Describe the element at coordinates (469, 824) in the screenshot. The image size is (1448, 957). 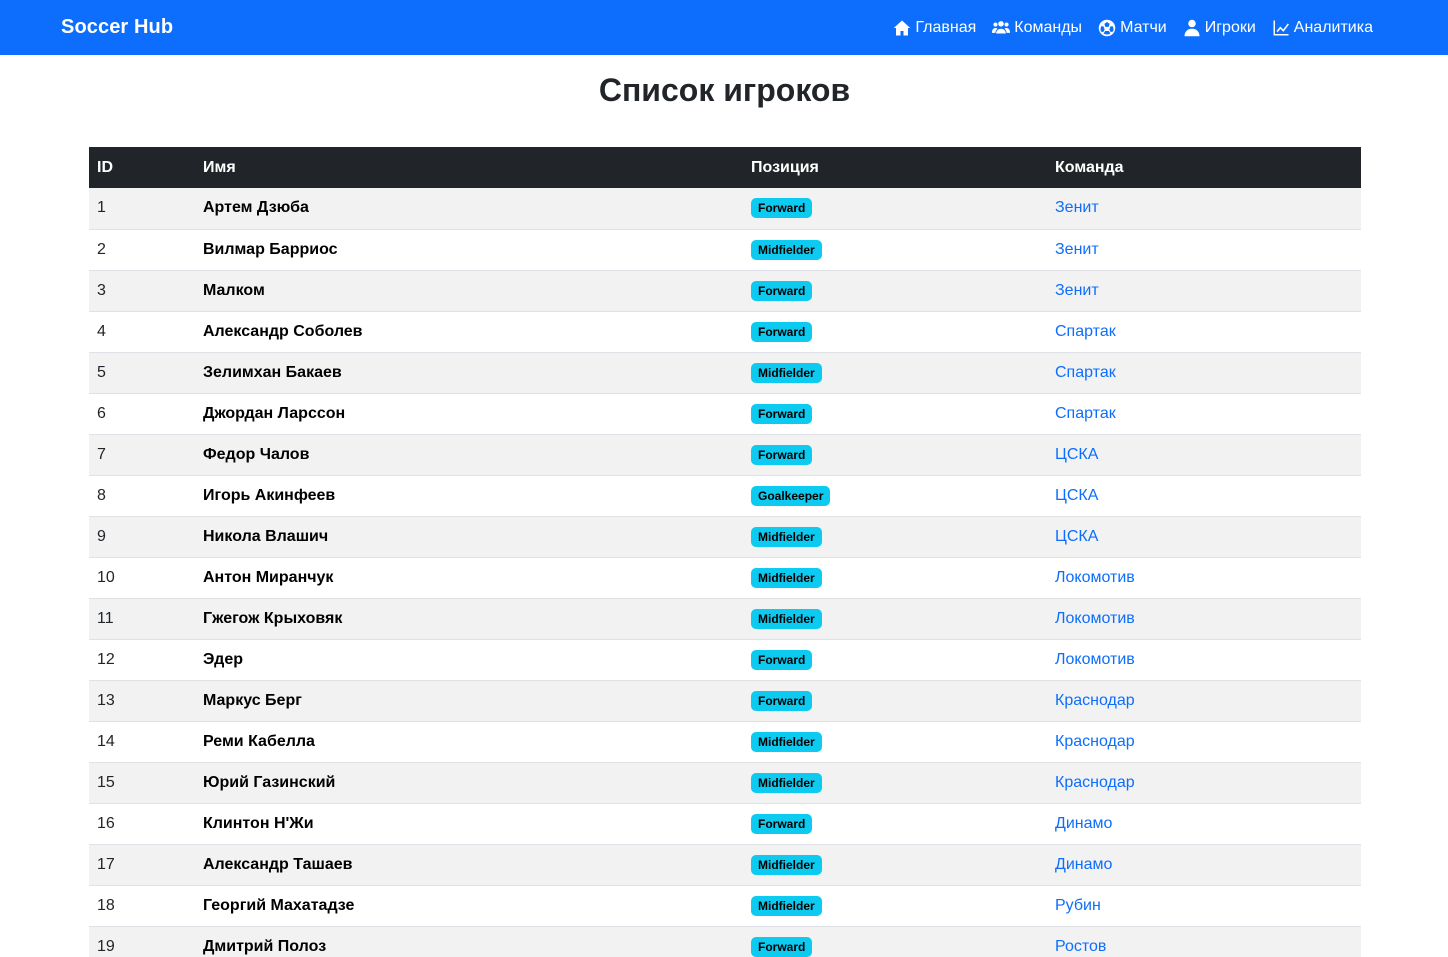
I see `player-name: Клинтон Н'Жи` at that location.